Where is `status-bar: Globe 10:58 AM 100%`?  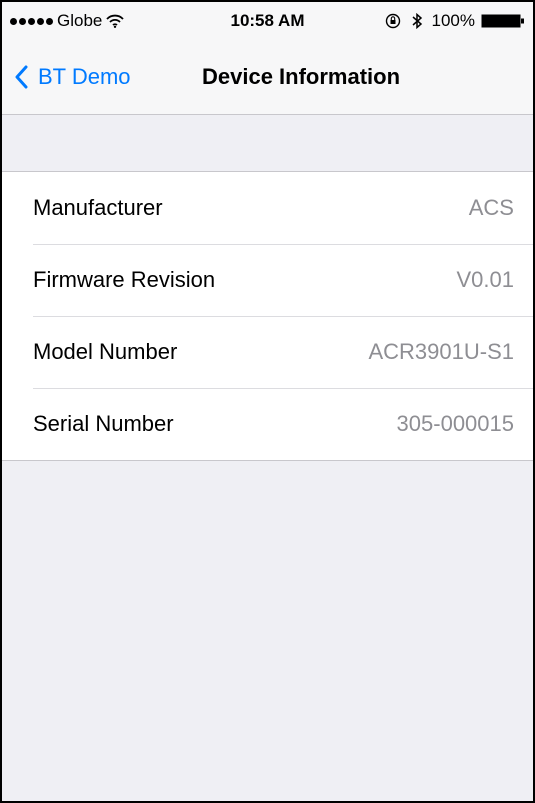 status-bar: Globe 10:58 AM 100% is located at coordinates (267, 21).